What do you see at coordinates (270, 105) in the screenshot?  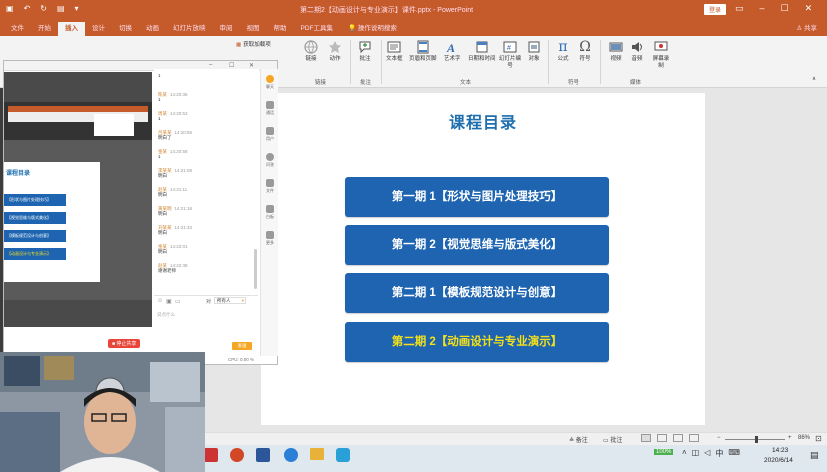 I see `phone-icon` at bounding box center [270, 105].